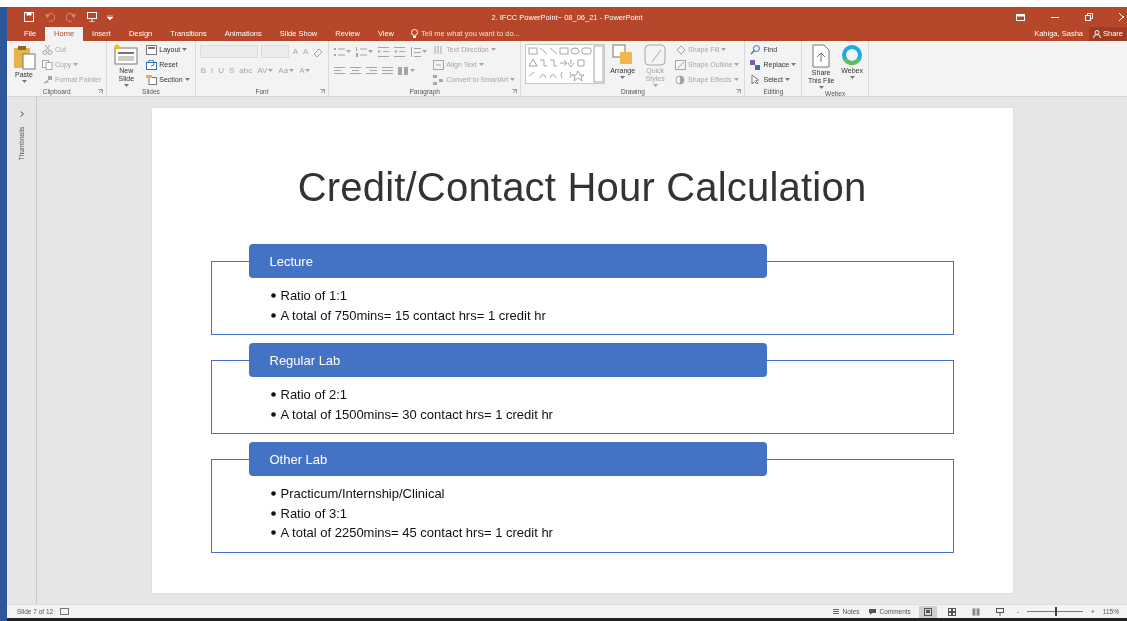 The image size is (1127, 621). I want to click on bullet-text: Ratio of 3:1, so click(313, 513).